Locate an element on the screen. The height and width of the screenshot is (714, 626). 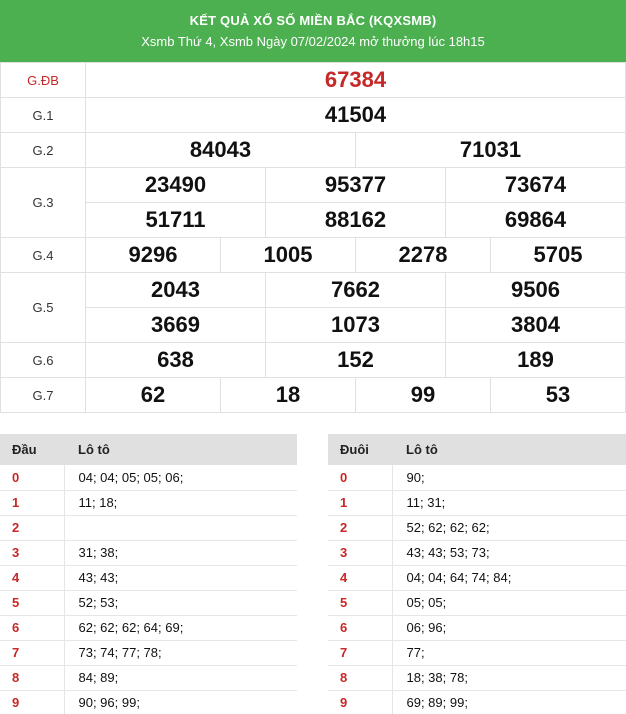
table-row: 8 84; 89; is located at coordinates (148, 678).